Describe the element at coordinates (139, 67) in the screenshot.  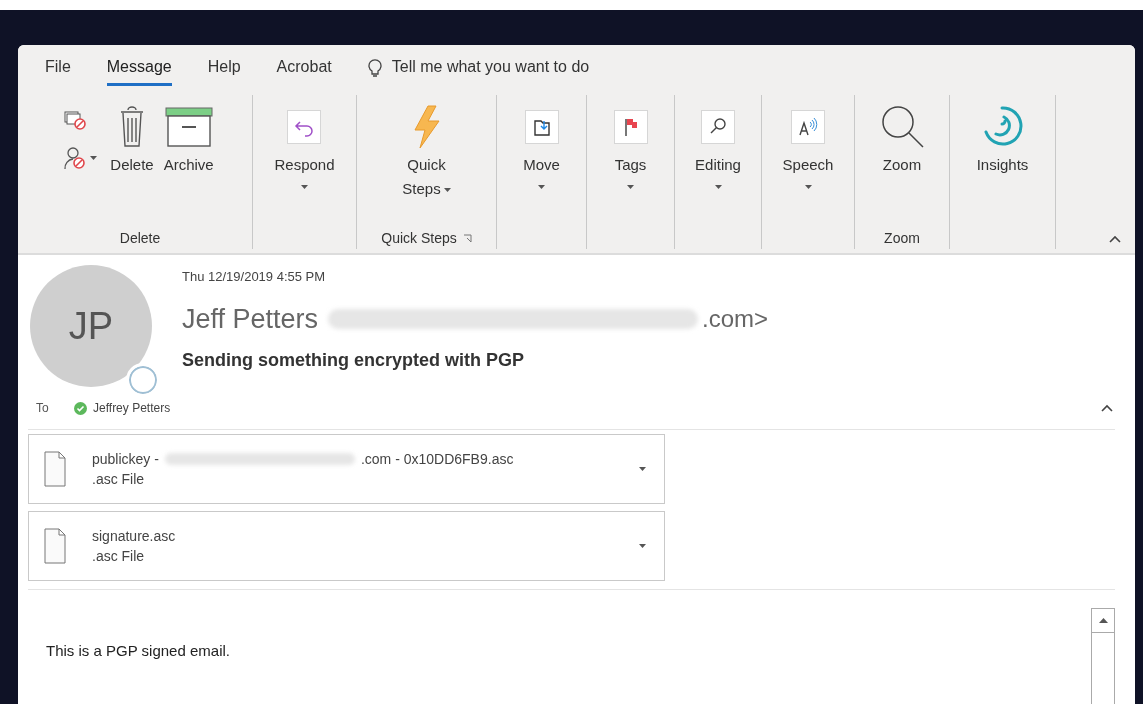
I see `ribbon-tab: Message` at that location.